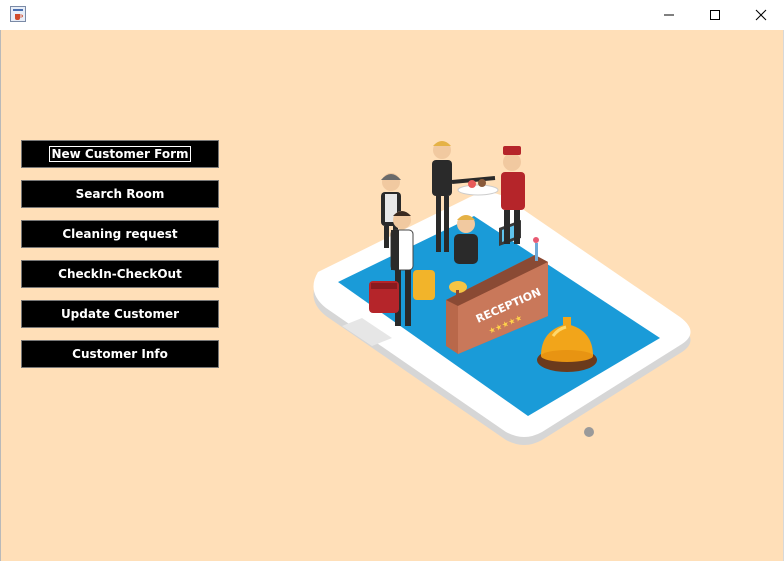  What do you see at coordinates (120, 354) in the screenshot?
I see `customer-info-button: Customer Info` at bounding box center [120, 354].